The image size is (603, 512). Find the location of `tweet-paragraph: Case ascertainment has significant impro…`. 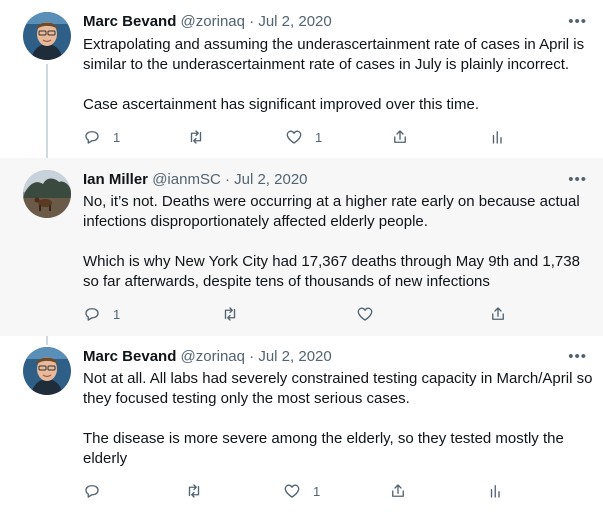

tweet-paragraph: Case ascertainment has significant impro… is located at coordinates (281, 104).